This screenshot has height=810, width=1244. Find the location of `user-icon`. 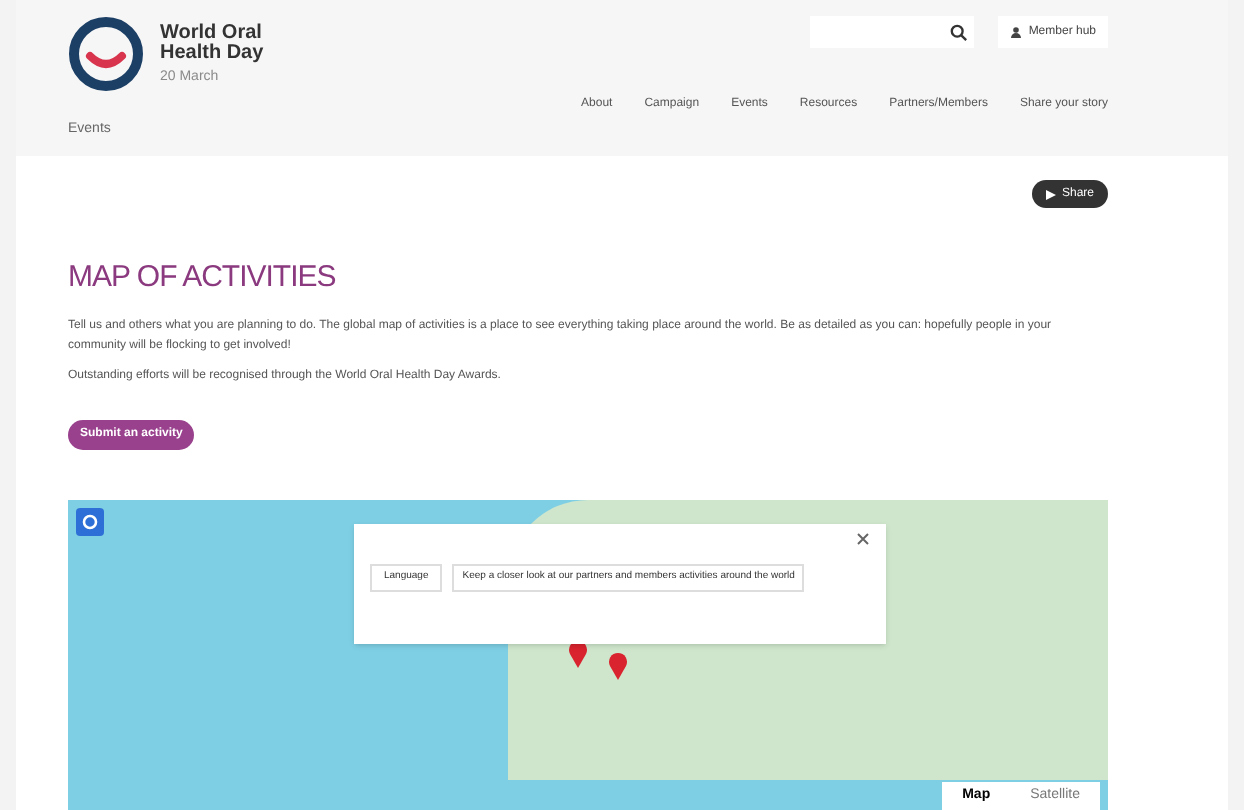

user-icon is located at coordinates (1016, 32).